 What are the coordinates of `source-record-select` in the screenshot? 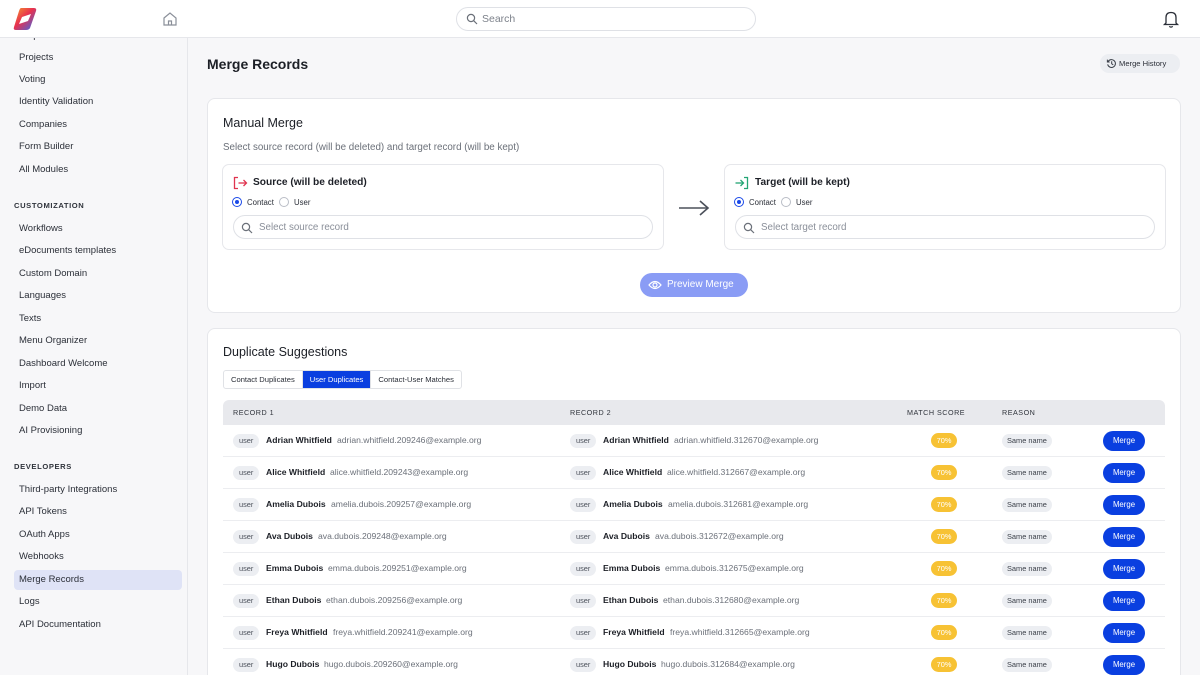 It's located at (443, 227).